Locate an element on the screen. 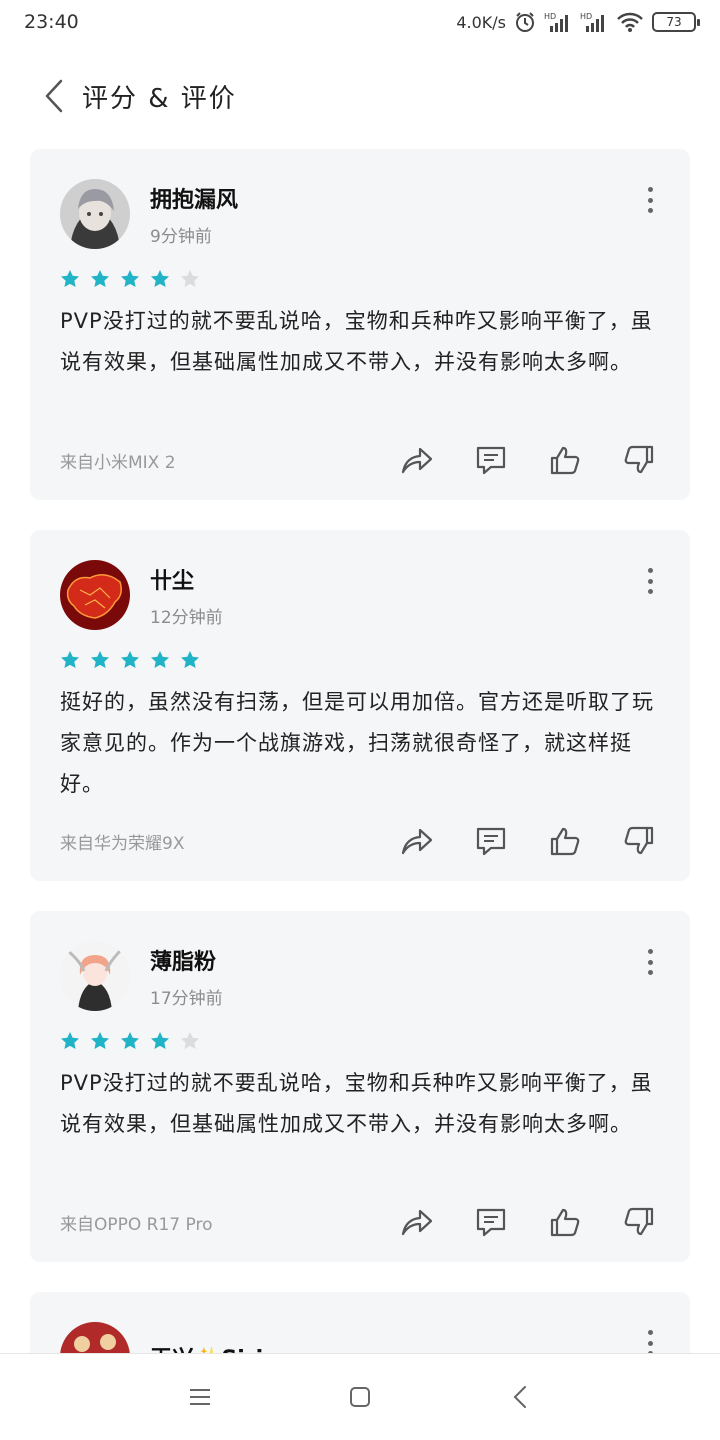 The height and width of the screenshot is (1440, 720). square-home-icon is located at coordinates (360, 1397).